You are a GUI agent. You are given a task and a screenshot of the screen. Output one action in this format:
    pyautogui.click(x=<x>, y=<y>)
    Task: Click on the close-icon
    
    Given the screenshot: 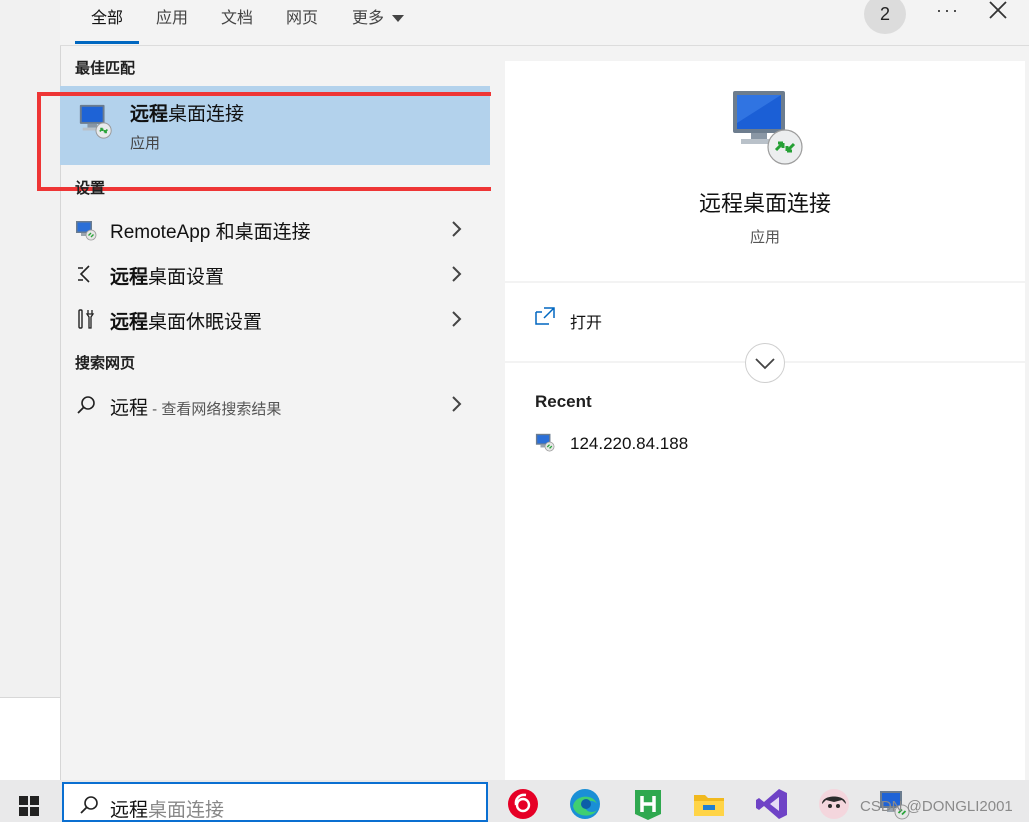 What is the action you would take?
    pyautogui.click(x=998, y=12)
    